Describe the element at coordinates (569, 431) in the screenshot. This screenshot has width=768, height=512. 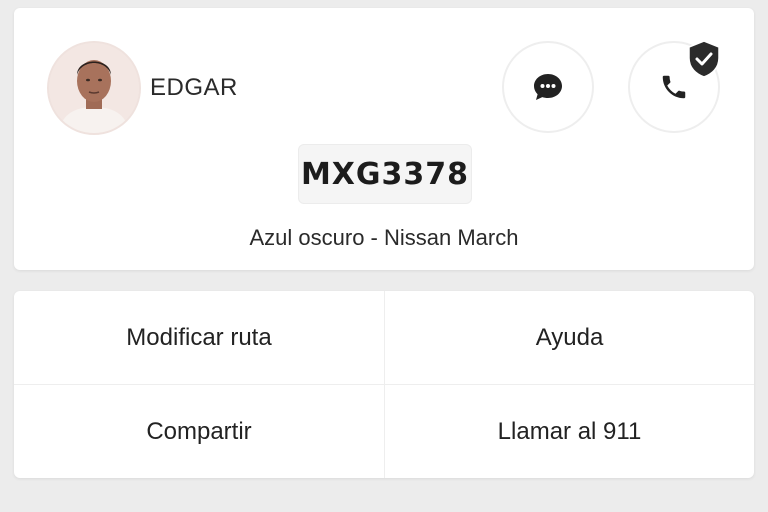
I see `call-911-button: Llamar al 911` at that location.